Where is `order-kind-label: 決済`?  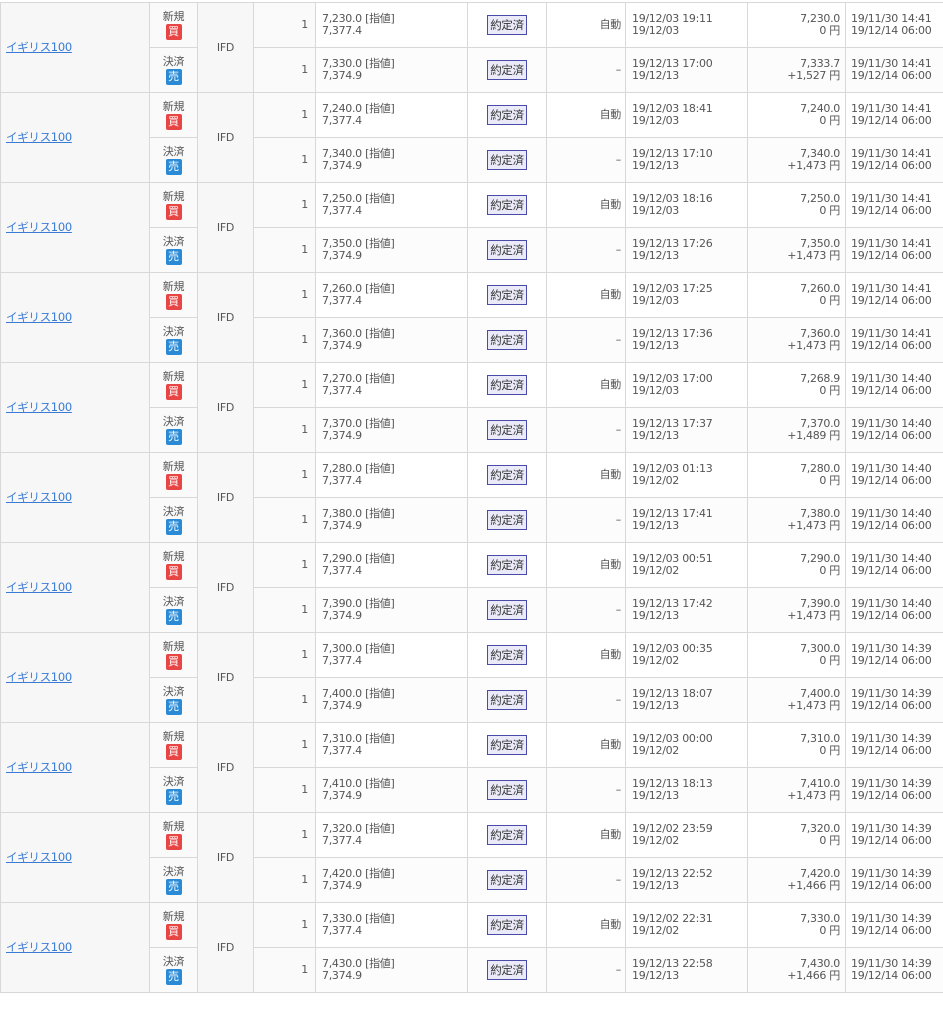 order-kind-label: 決済 is located at coordinates (173, 151).